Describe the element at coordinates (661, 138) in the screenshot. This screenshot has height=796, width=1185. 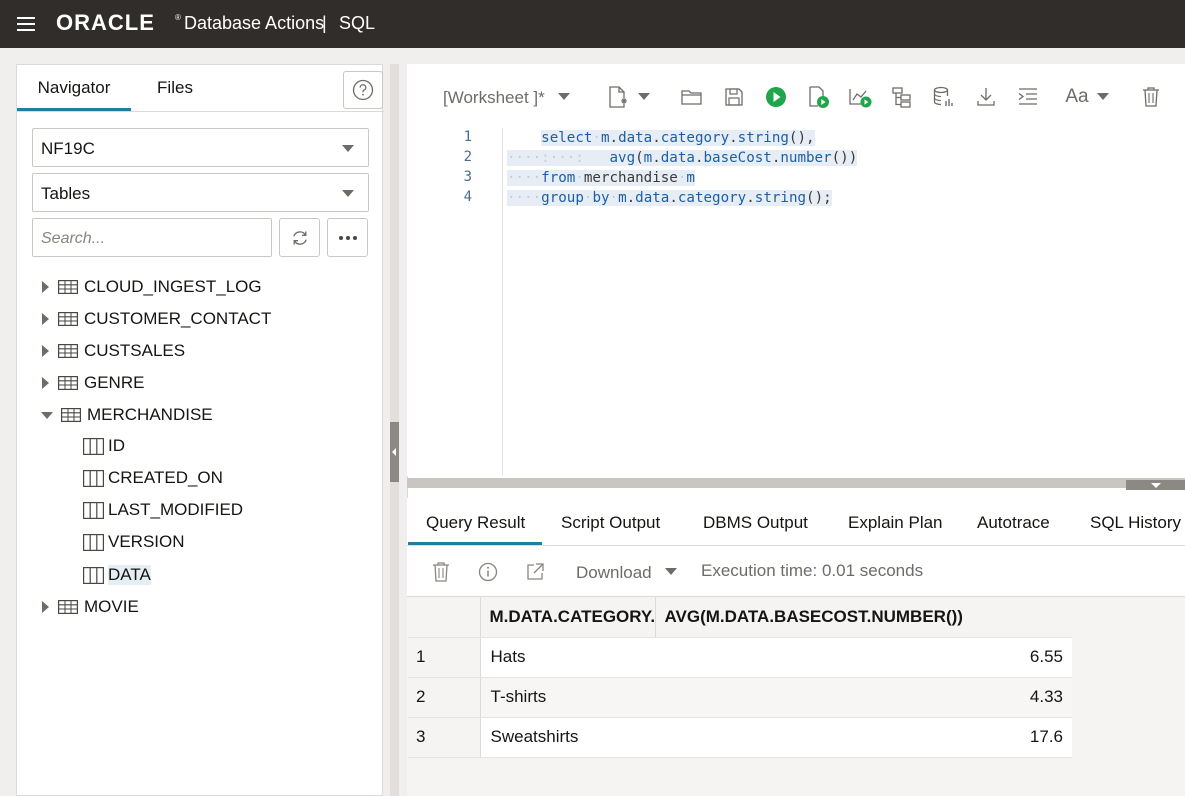
I see `code-line-1: select·m.data.category.string(),` at that location.